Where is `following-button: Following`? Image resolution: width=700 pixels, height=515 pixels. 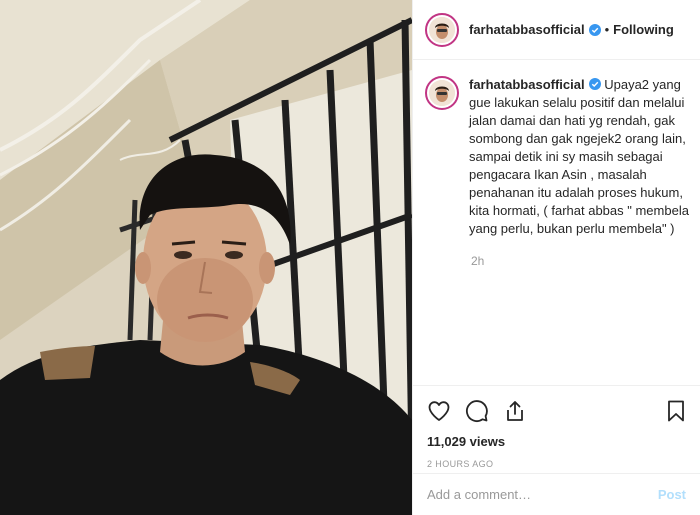 following-button: Following is located at coordinates (643, 29).